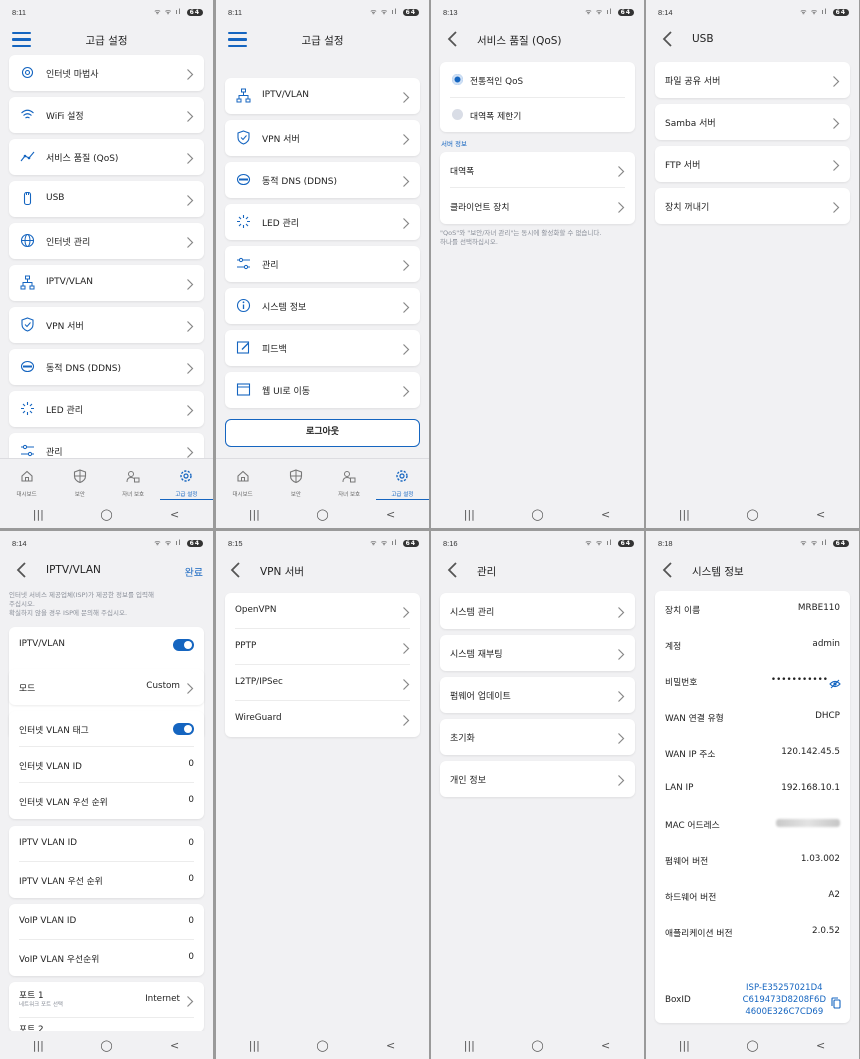 Image resolution: width=860 pixels, height=1059 pixels. I want to click on menu-item: 파일 공유 서버, so click(752, 80).